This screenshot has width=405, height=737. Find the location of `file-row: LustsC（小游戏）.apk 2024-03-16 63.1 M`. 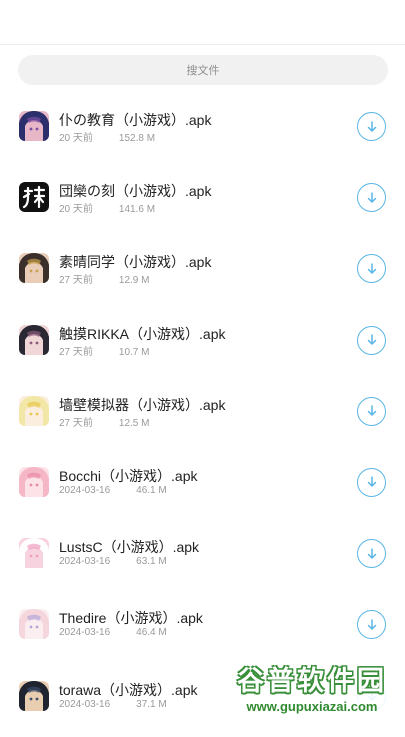

file-row: LustsC（小游戏）.apk 2024-03-16 63.1 M is located at coordinates (202, 558).